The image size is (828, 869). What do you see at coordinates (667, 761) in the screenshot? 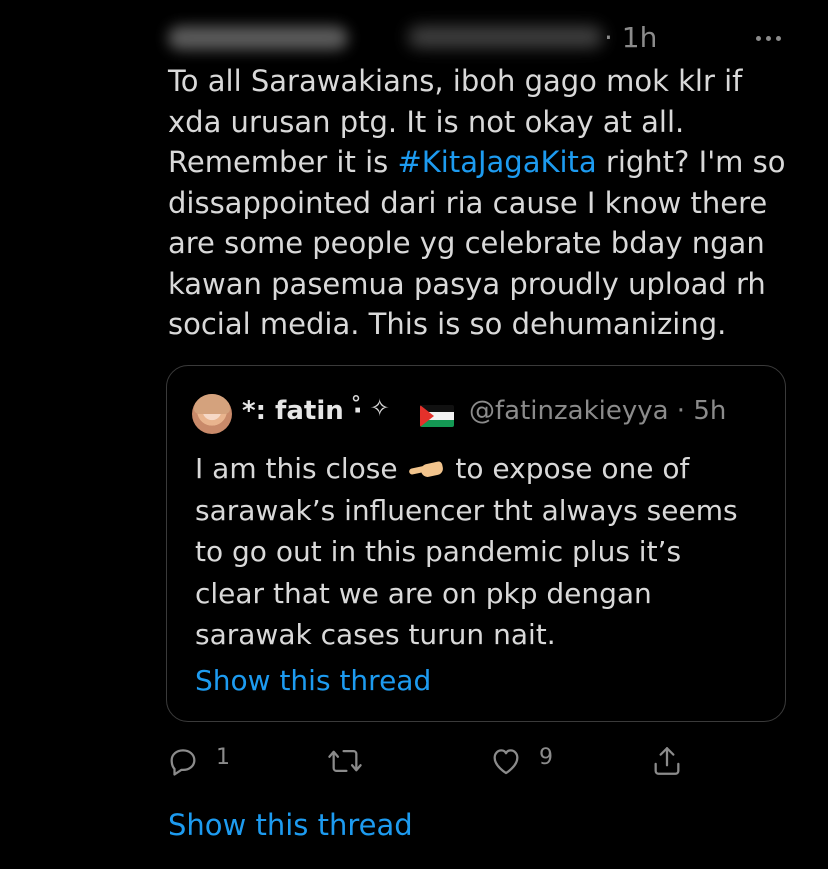
I see `share-icon` at bounding box center [667, 761].